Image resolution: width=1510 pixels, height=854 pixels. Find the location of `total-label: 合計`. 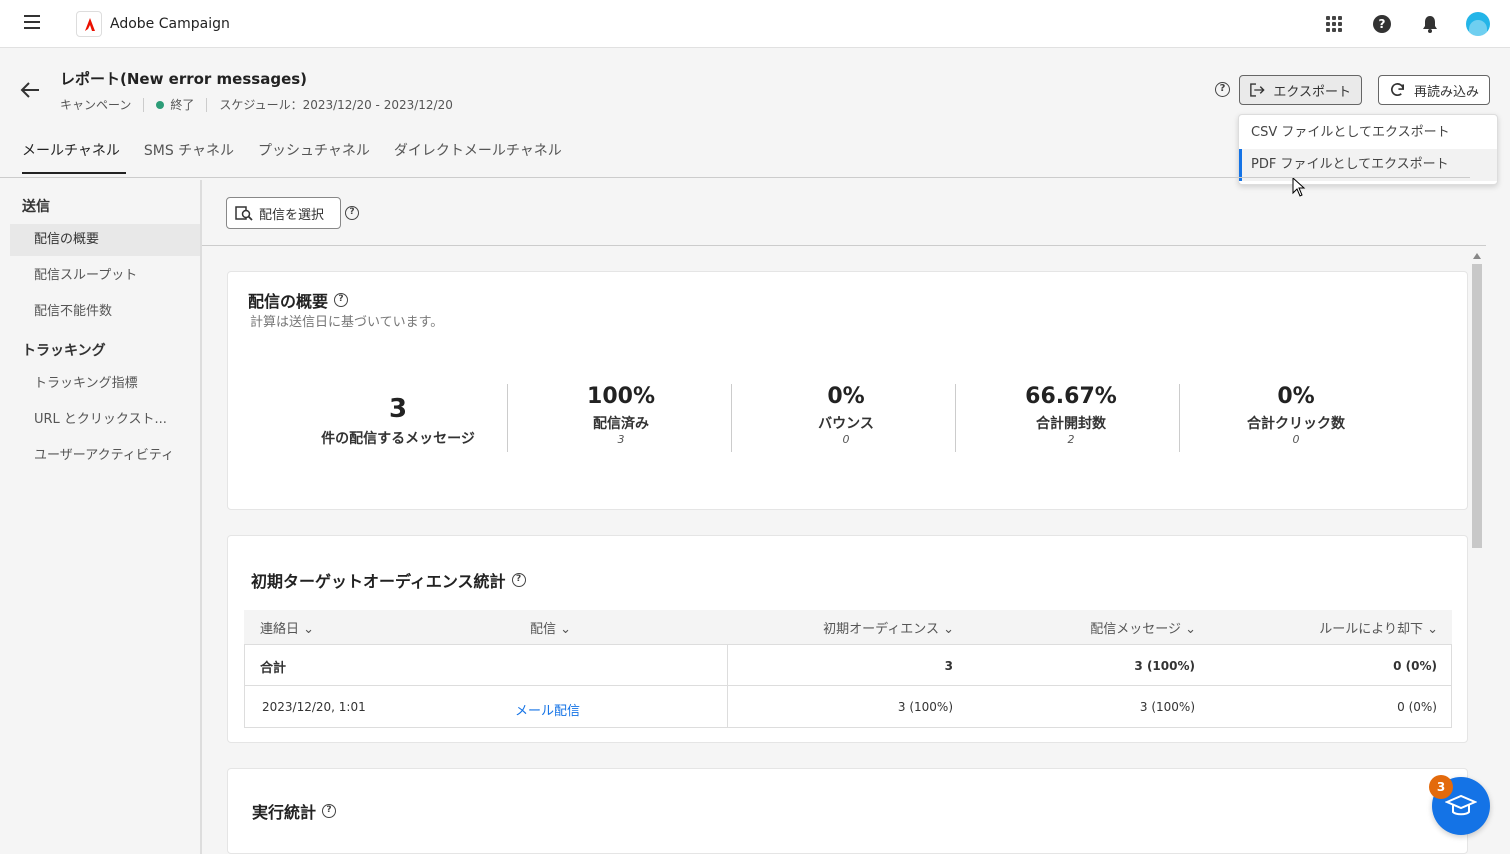

total-label: 合計 is located at coordinates (273, 668).